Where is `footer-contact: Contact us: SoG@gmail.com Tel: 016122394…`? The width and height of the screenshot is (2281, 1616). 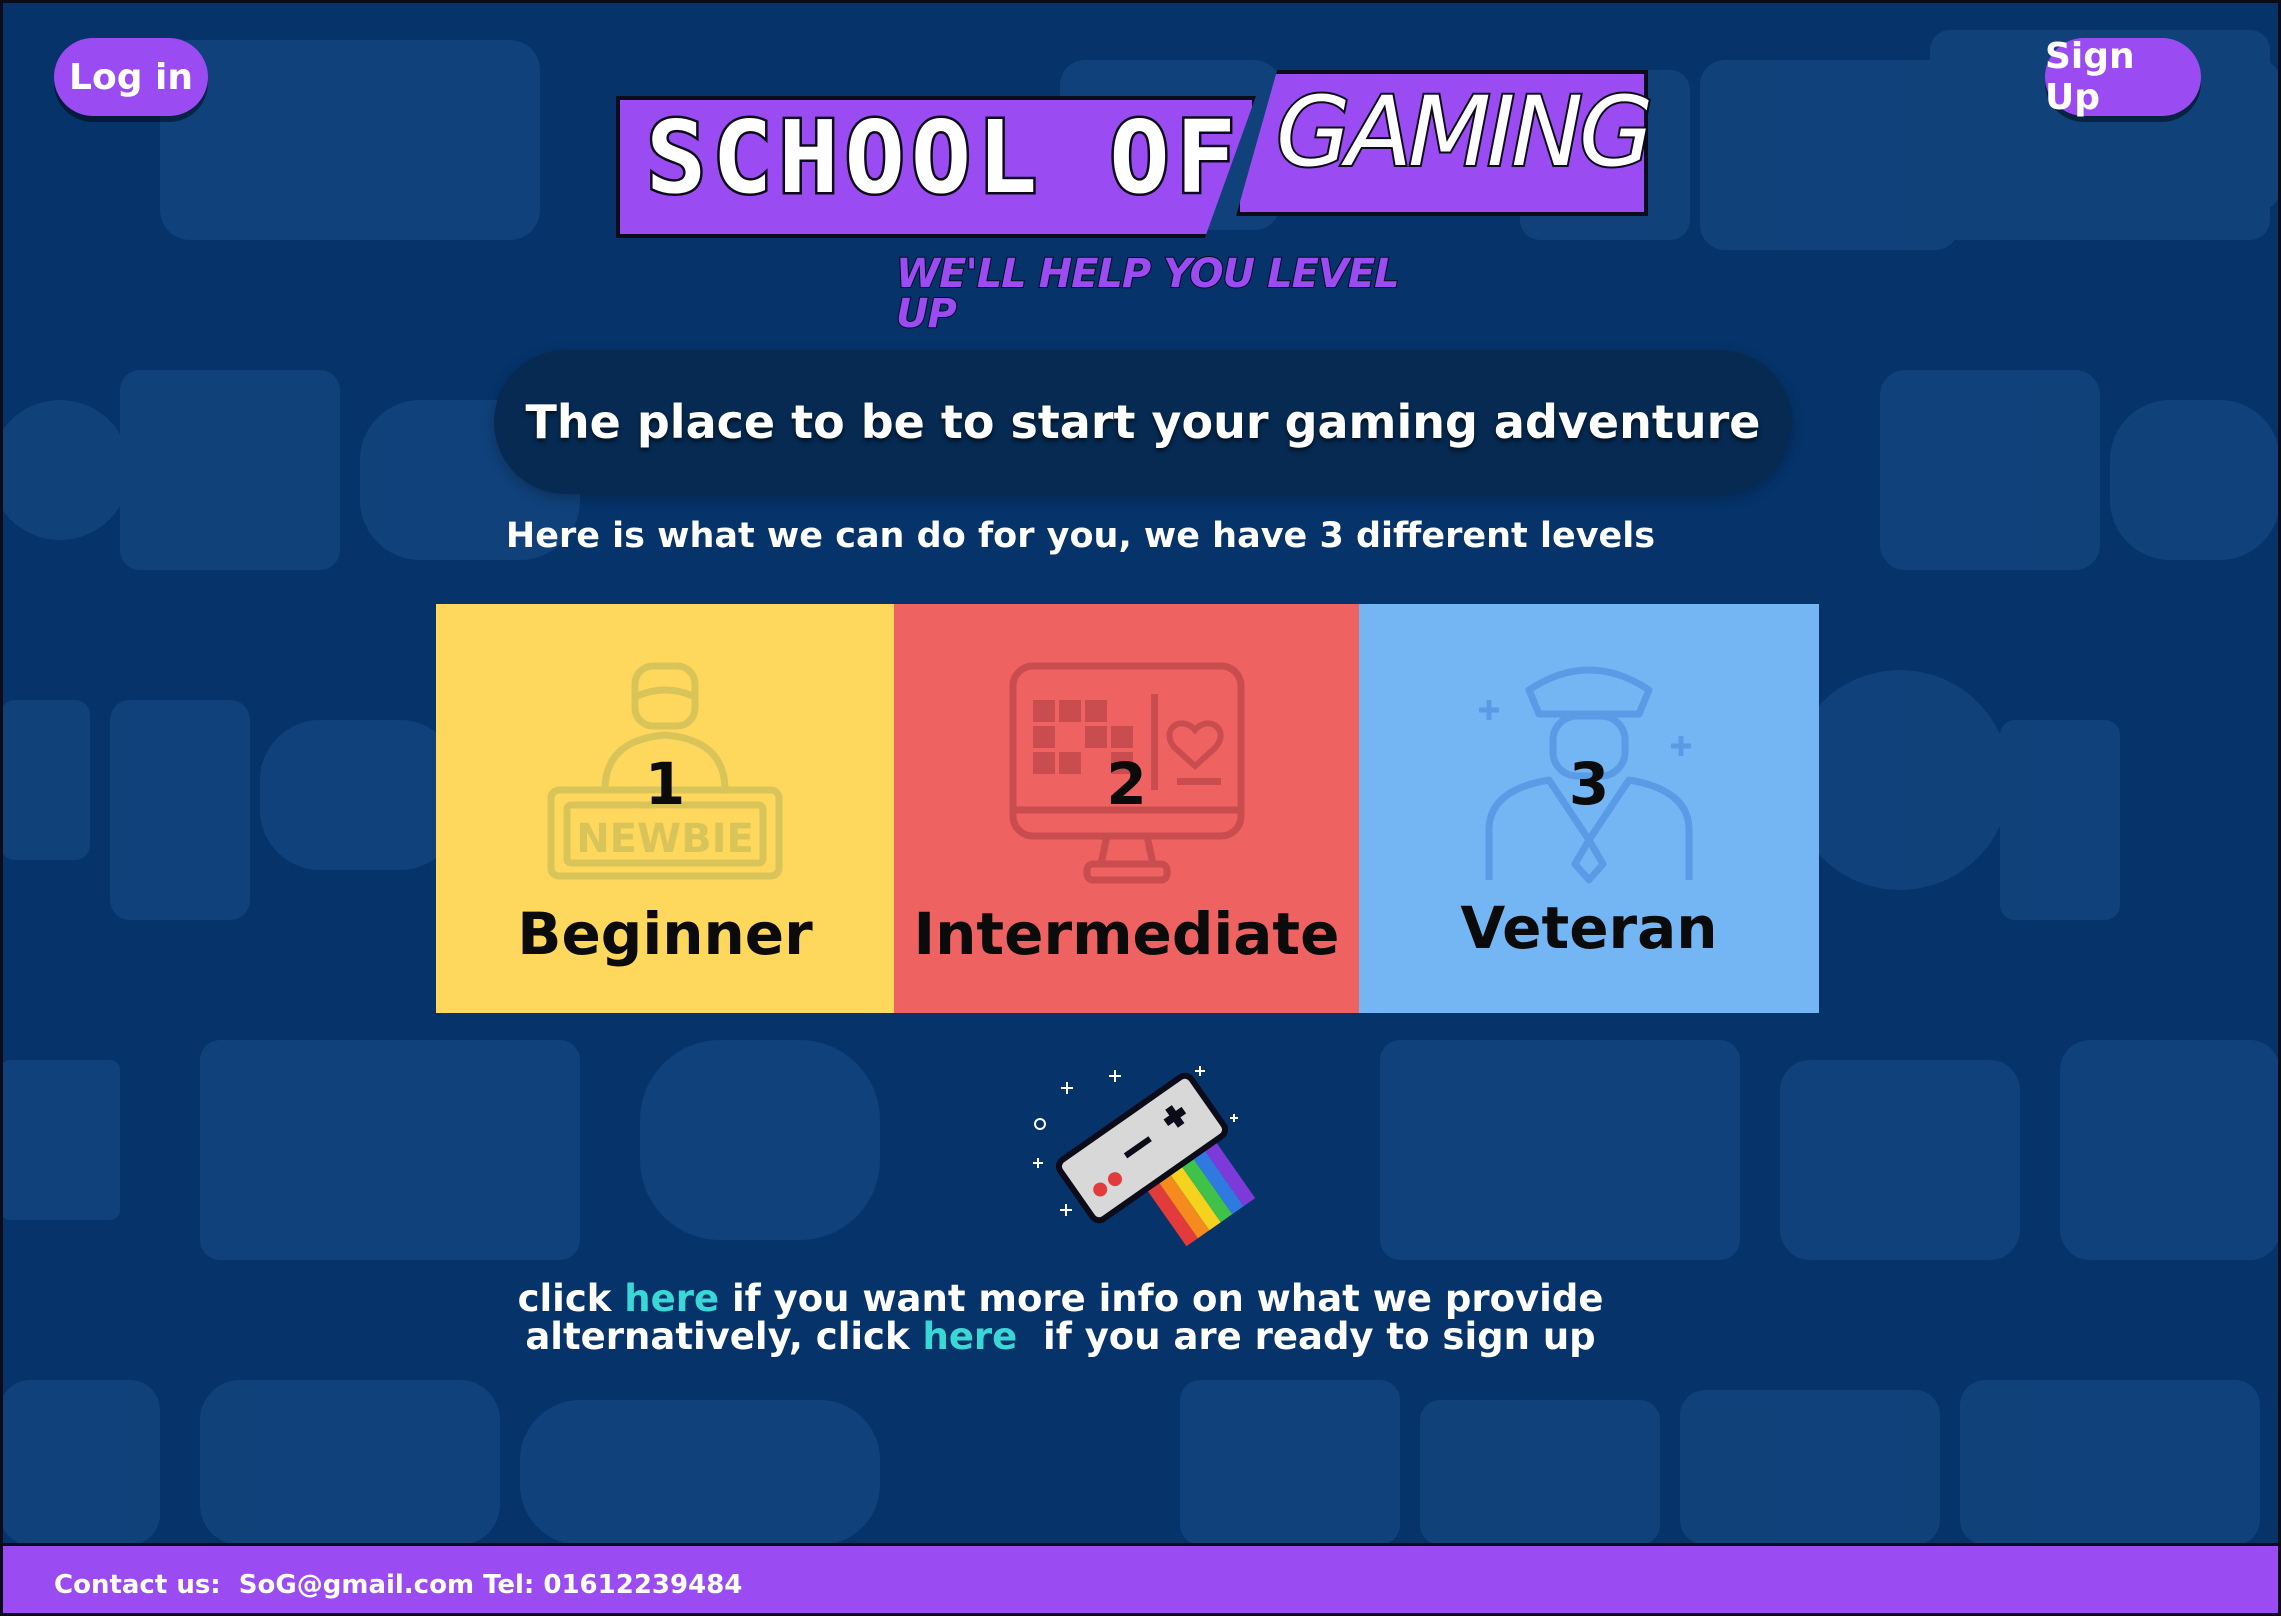 footer-contact: Contact us: SoG@gmail.com Tel: 016122394… is located at coordinates (398, 1585).